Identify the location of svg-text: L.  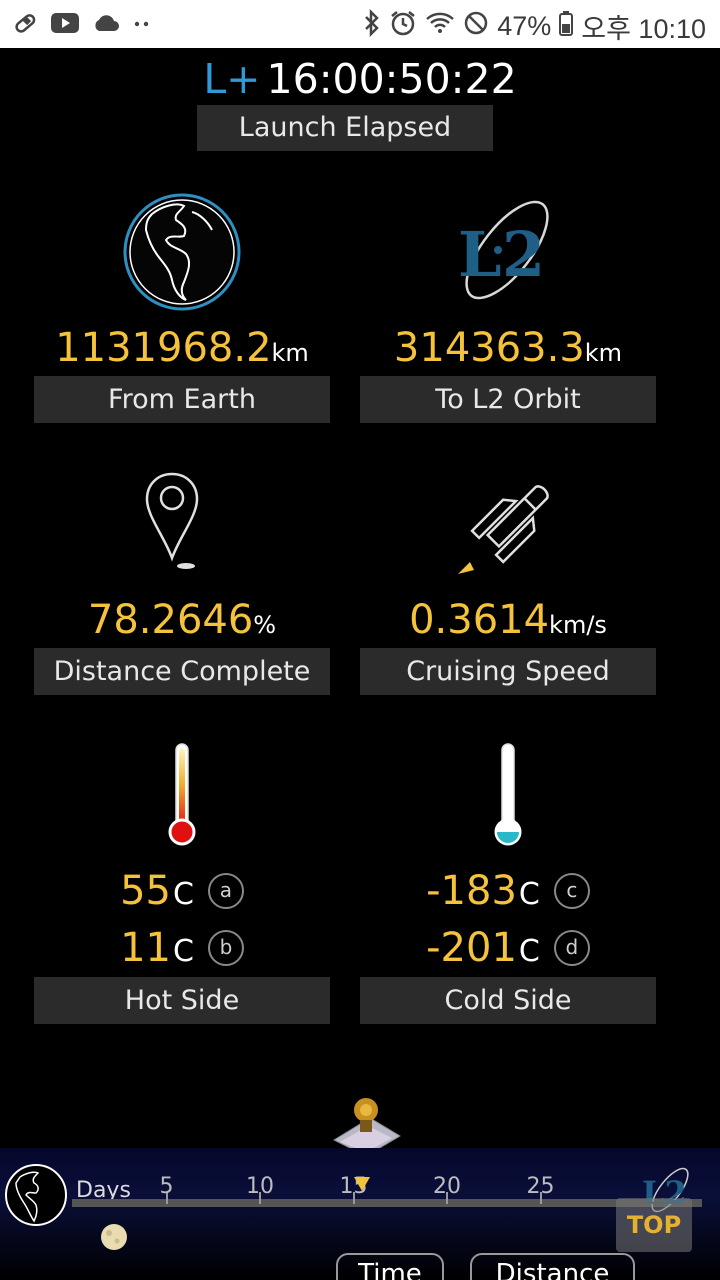
(480, 254).